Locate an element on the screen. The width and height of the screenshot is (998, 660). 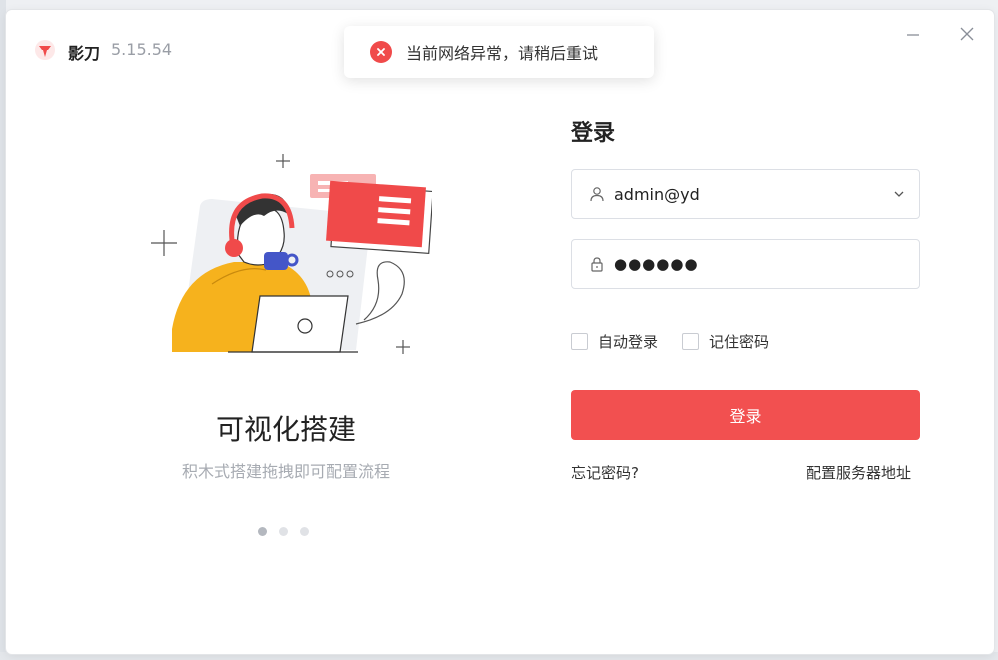
carousel-illustration is located at coordinates (288, 254).